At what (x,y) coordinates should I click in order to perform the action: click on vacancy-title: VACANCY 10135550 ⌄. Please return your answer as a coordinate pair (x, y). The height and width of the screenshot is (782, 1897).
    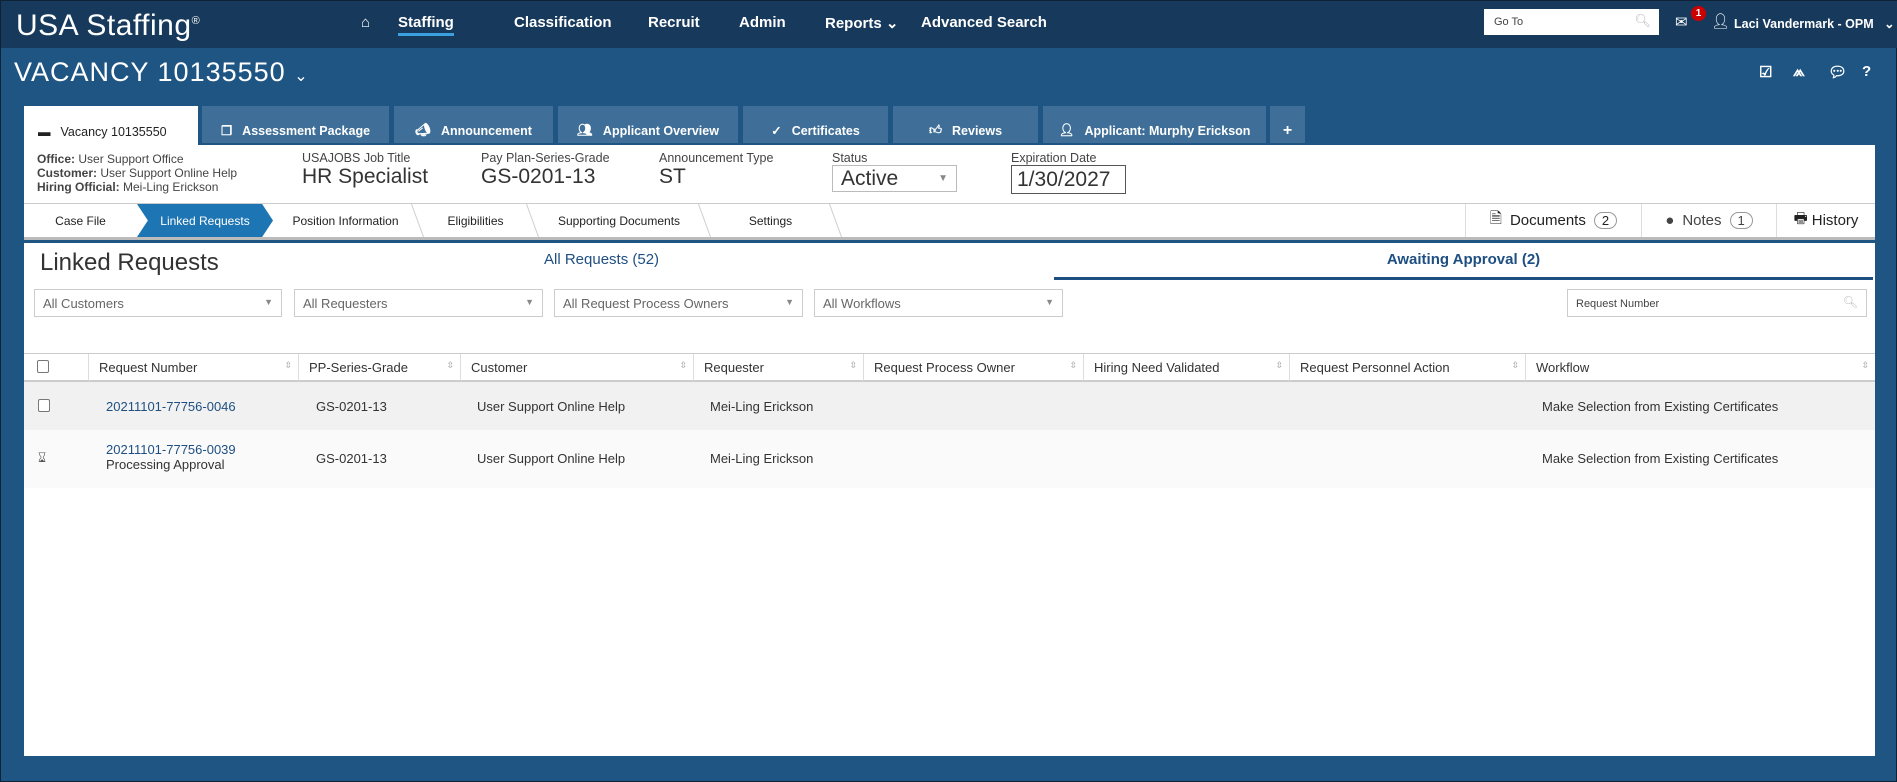
    Looking at the image, I should click on (161, 72).